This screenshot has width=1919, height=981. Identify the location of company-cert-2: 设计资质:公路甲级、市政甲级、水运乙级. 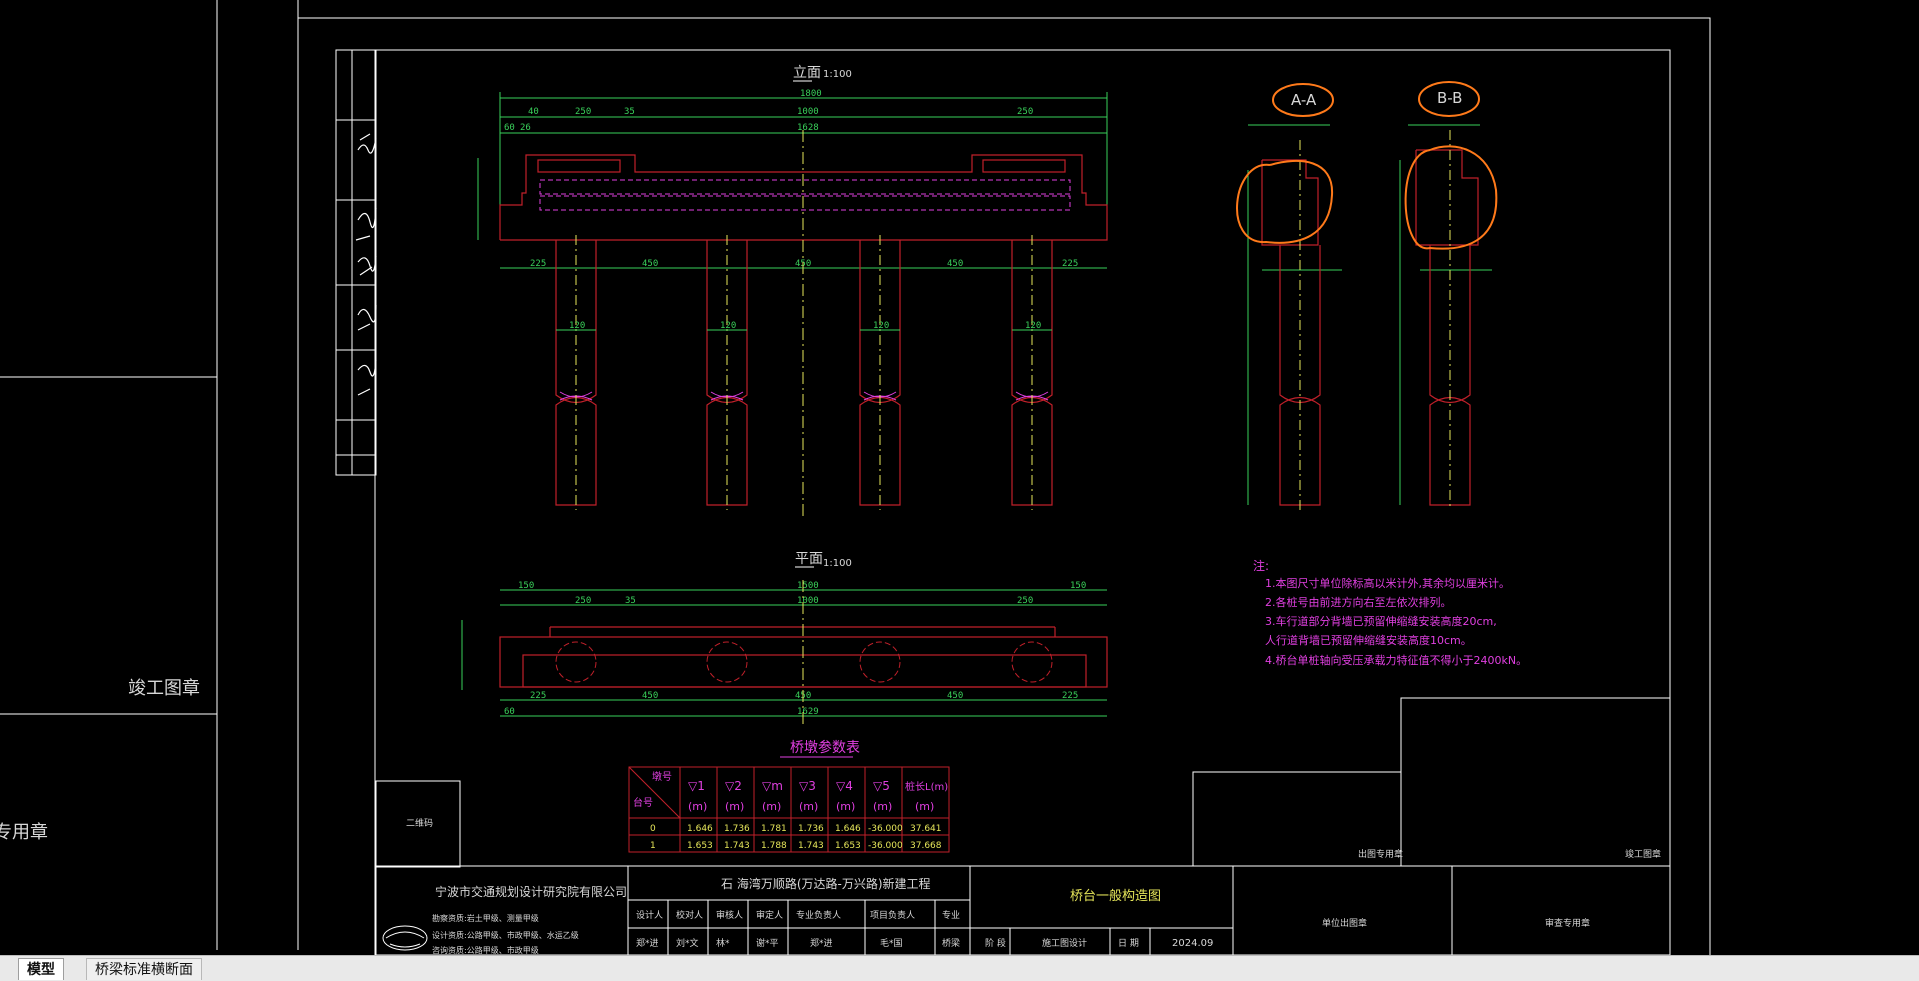
(505, 935).